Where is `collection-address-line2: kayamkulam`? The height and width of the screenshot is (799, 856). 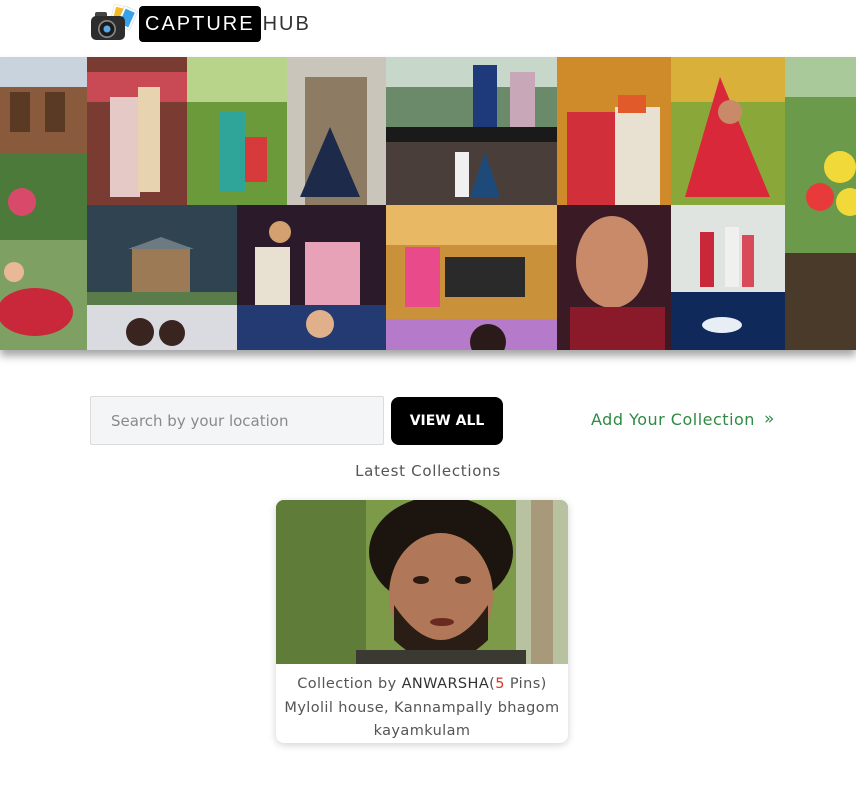 collection-address-line2: kayamkulam is located at coordinates (422, 731).